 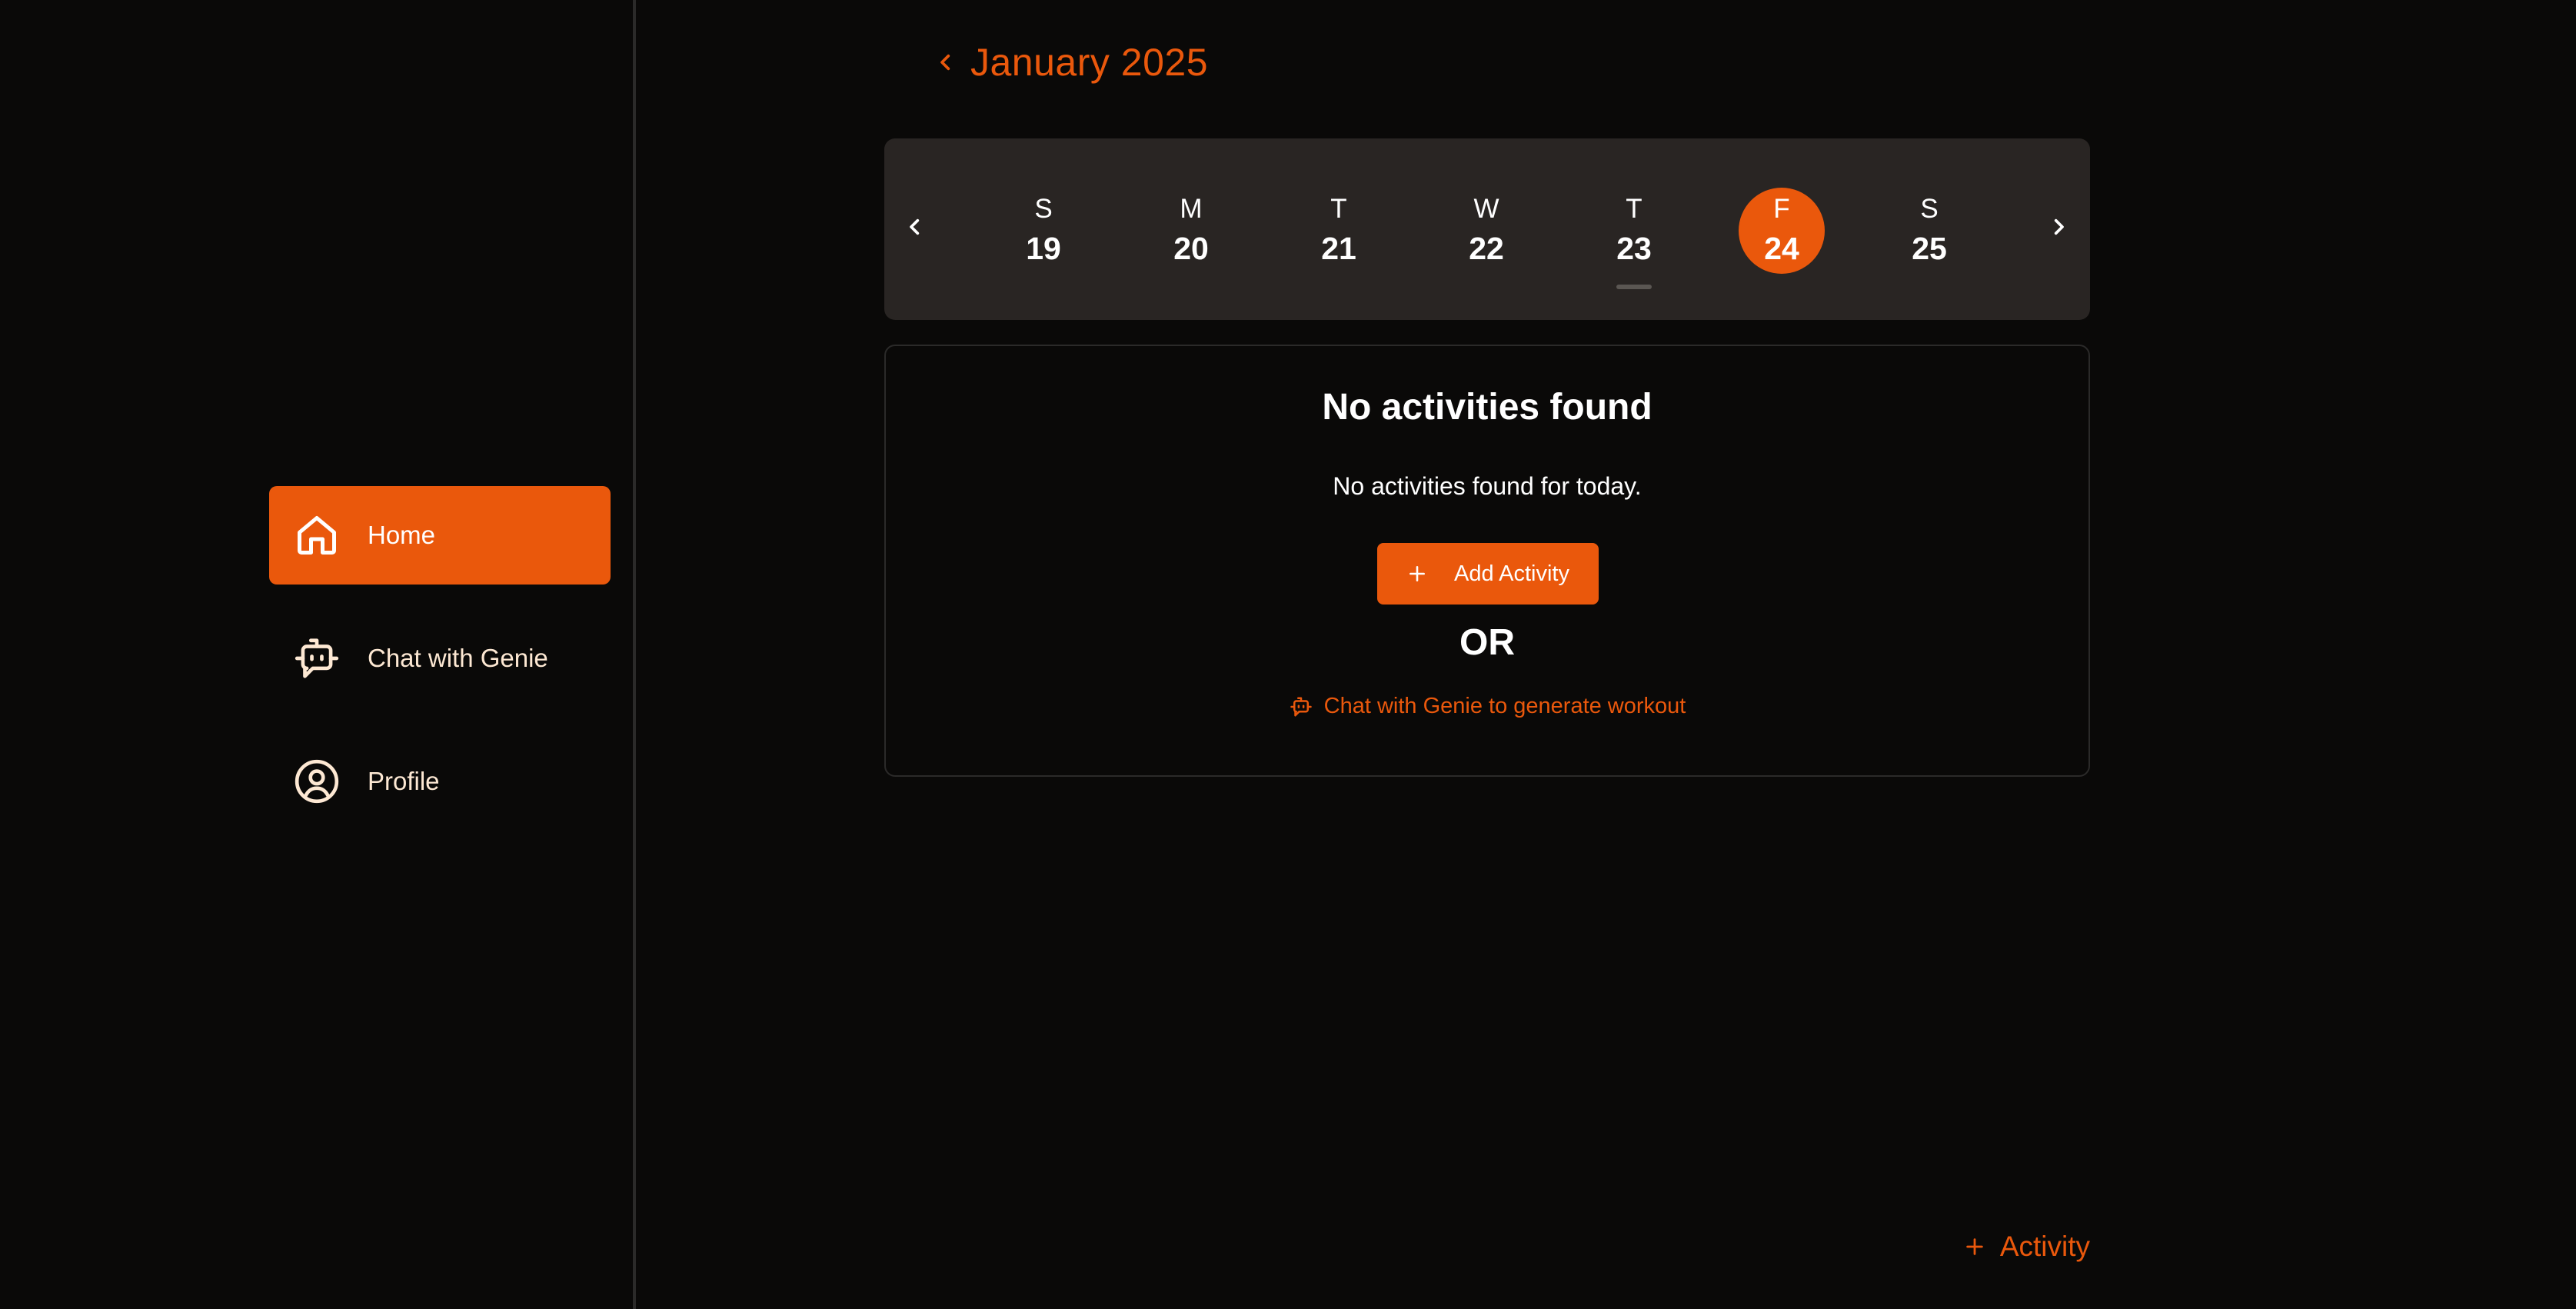 I want to click on add-activity-button: Add Activity, so click(x=1488, y=574).